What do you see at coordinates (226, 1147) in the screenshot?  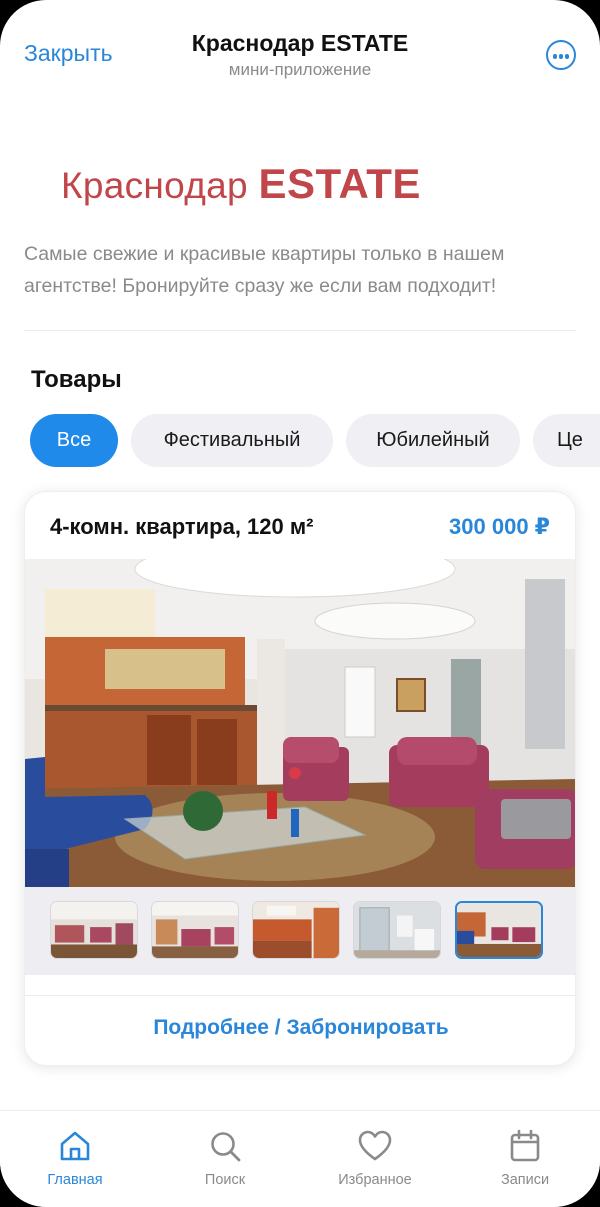 I see `search-icon` at bounding box center [226, 1147].